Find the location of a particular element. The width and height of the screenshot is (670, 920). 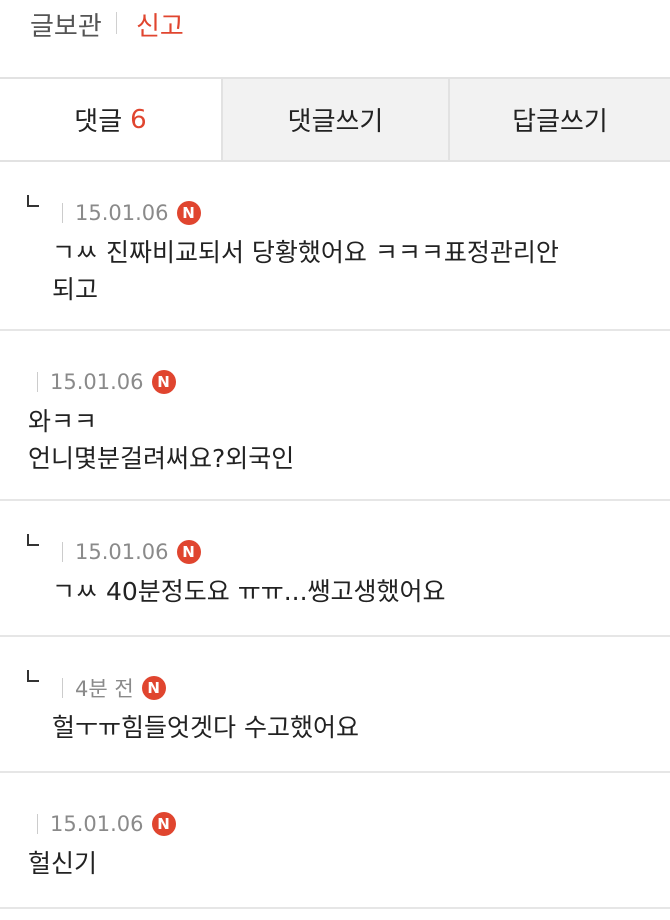

comment-text: ㄱㅆ 40분정도요 ㅠㅠ...쌩고생했어요 is located at coordinates (249, 591).